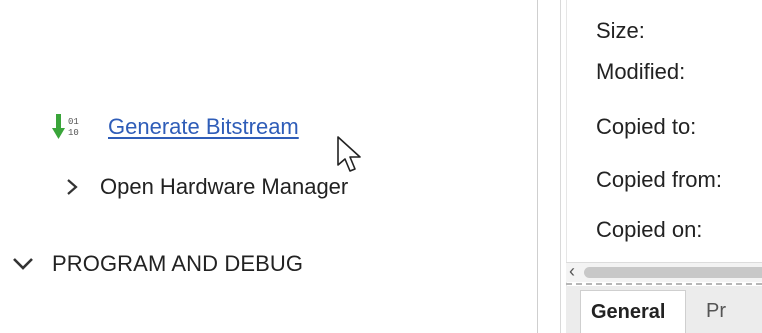 The height and width of the screenshot is (333, 762). I want to click on generate-bitstream-icon: 01 10, so click(65, 126).